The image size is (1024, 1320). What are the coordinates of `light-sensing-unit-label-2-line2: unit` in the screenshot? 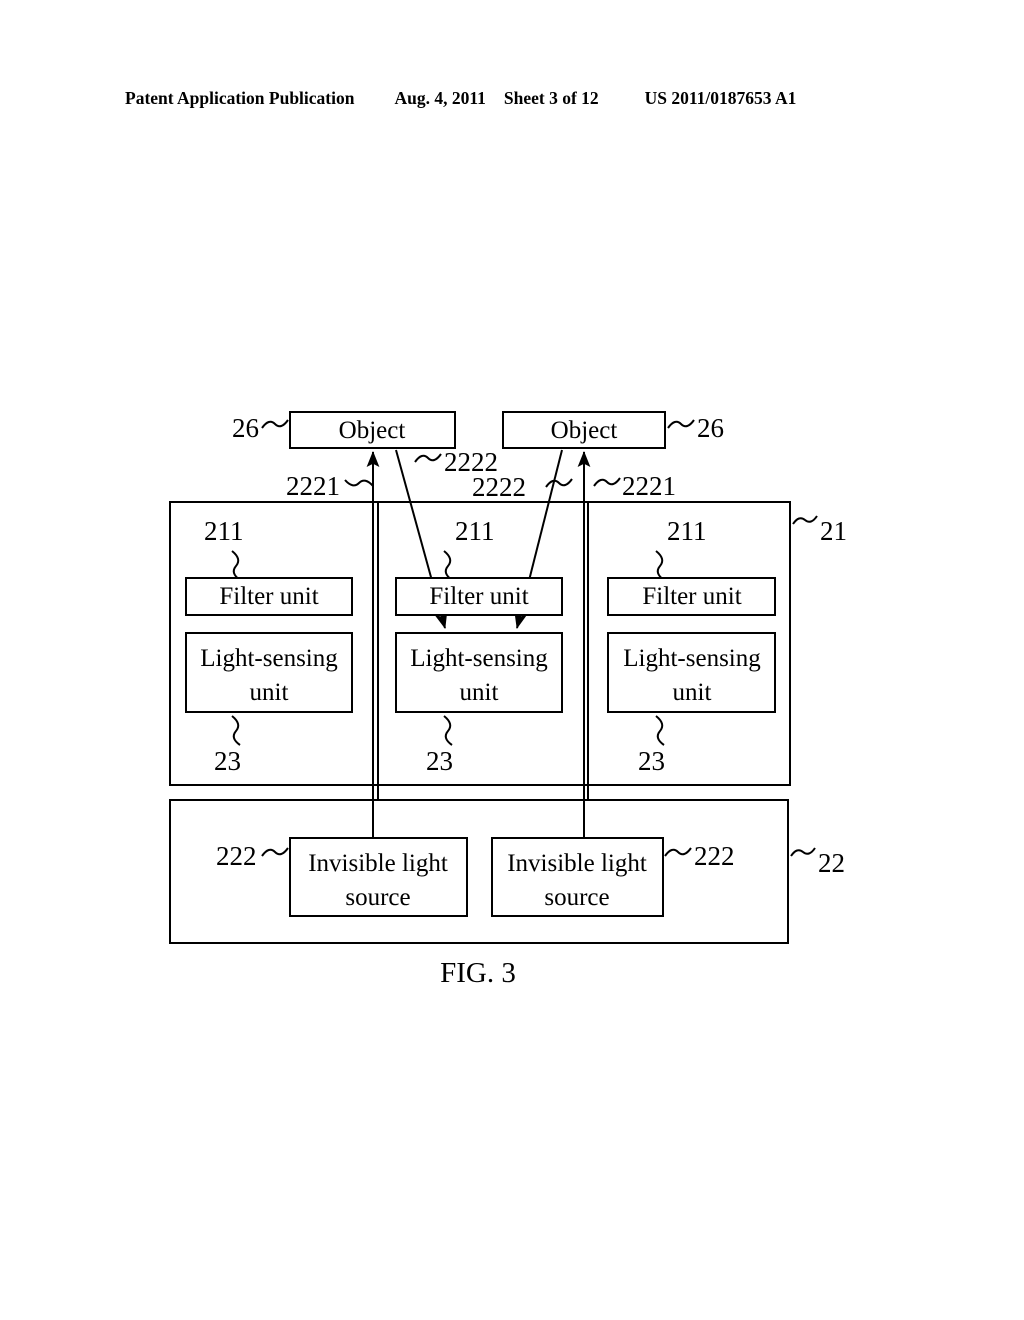 It's located at (479, 692).